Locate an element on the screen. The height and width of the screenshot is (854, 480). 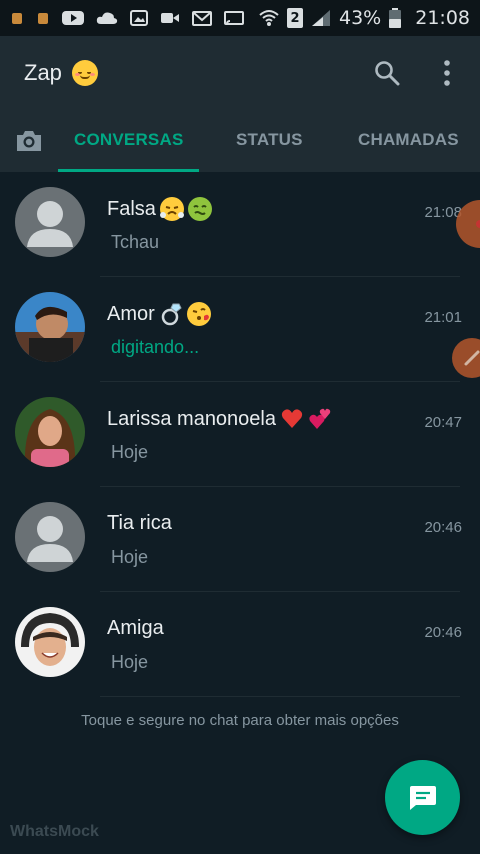
chat-row: Amiga 20:46 Hoje is located at coordinates (240, 644).